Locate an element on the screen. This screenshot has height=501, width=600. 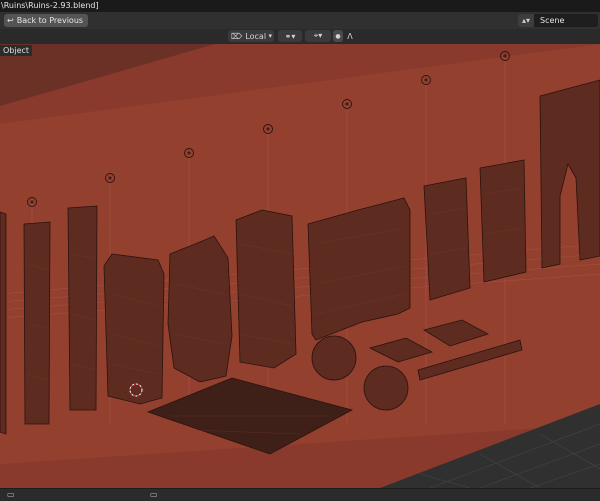
mesh-narrow-panel is located at coordinates (447, 239).